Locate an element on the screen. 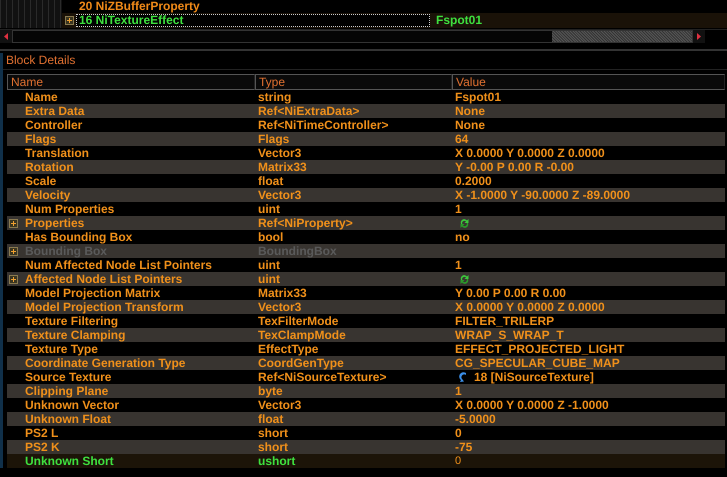 The width and height of the screenshot is (727, 477). table-row: Controller Ref<NiTimeController> None is located at coordinates (366, 125).